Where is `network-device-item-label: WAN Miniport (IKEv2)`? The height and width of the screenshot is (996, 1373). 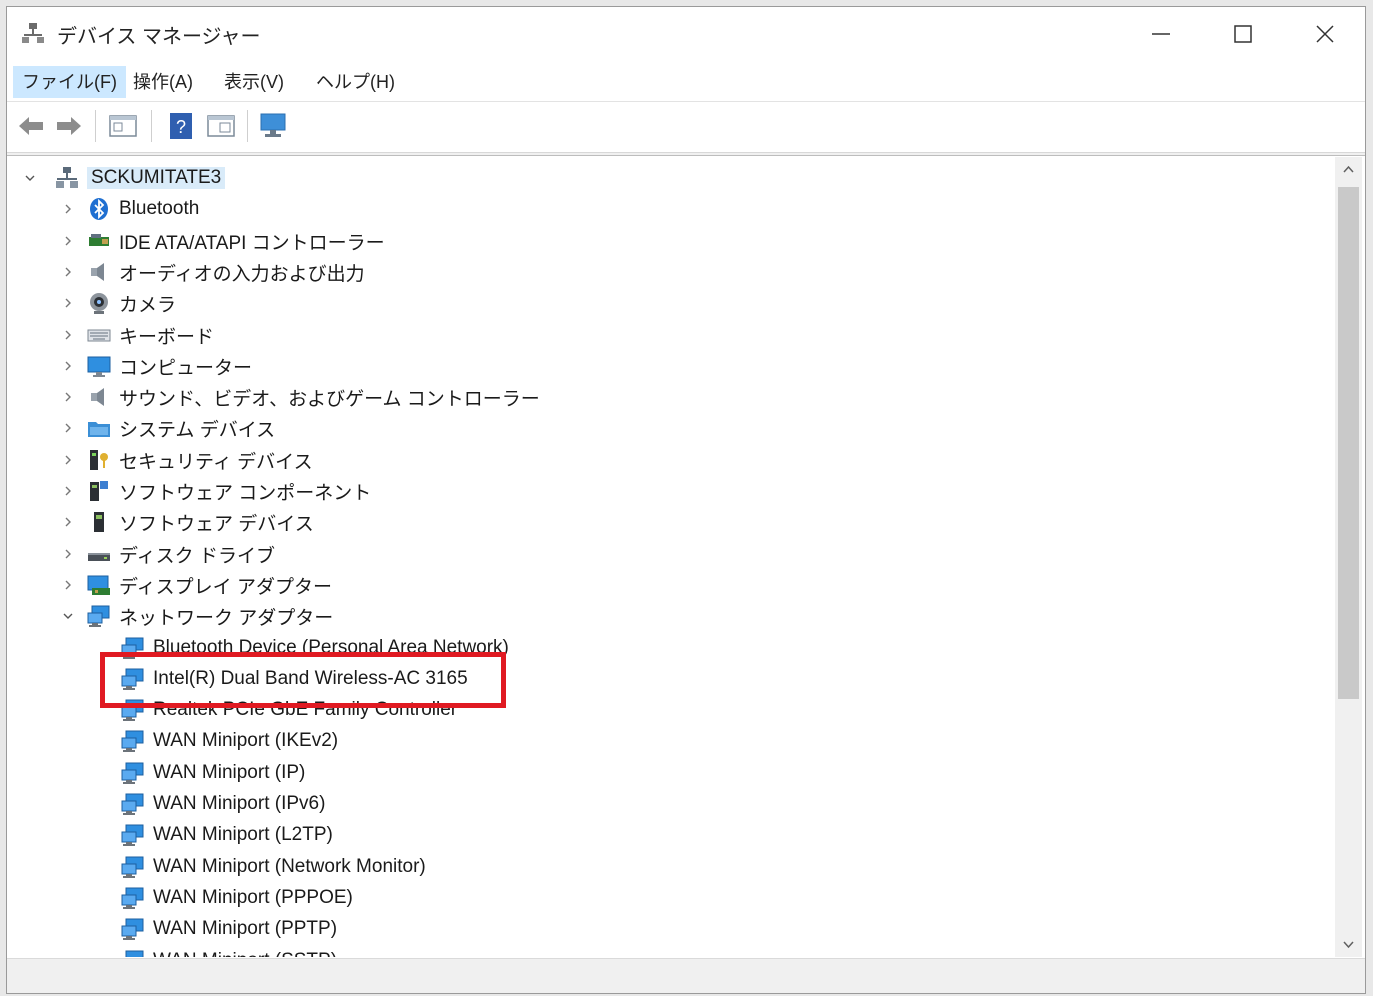
network-device-item-label: WAN Miniport (IKEv2) is located at coordinates (246, 740).